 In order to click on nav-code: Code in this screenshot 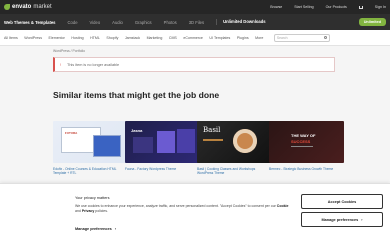, I will do `click(73, 22)`.